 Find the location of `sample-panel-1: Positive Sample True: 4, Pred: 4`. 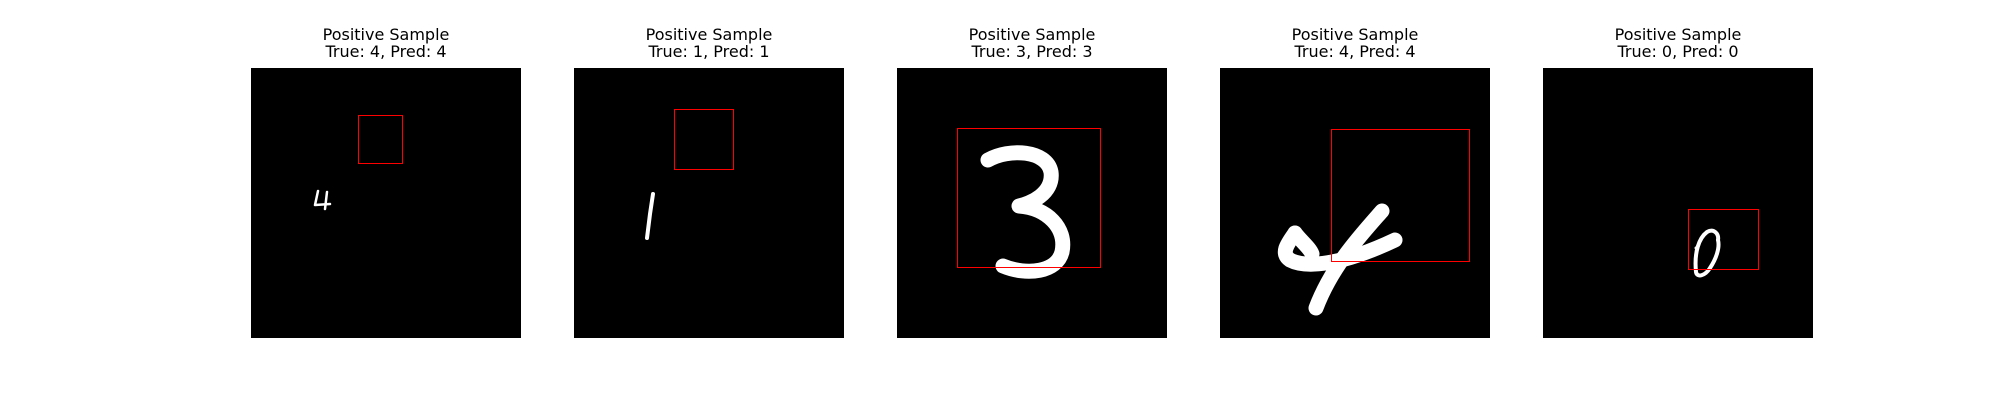

sample-panel-1: Positive Sample True: 4, Pred: 4 is located at coordinates (386, 182).